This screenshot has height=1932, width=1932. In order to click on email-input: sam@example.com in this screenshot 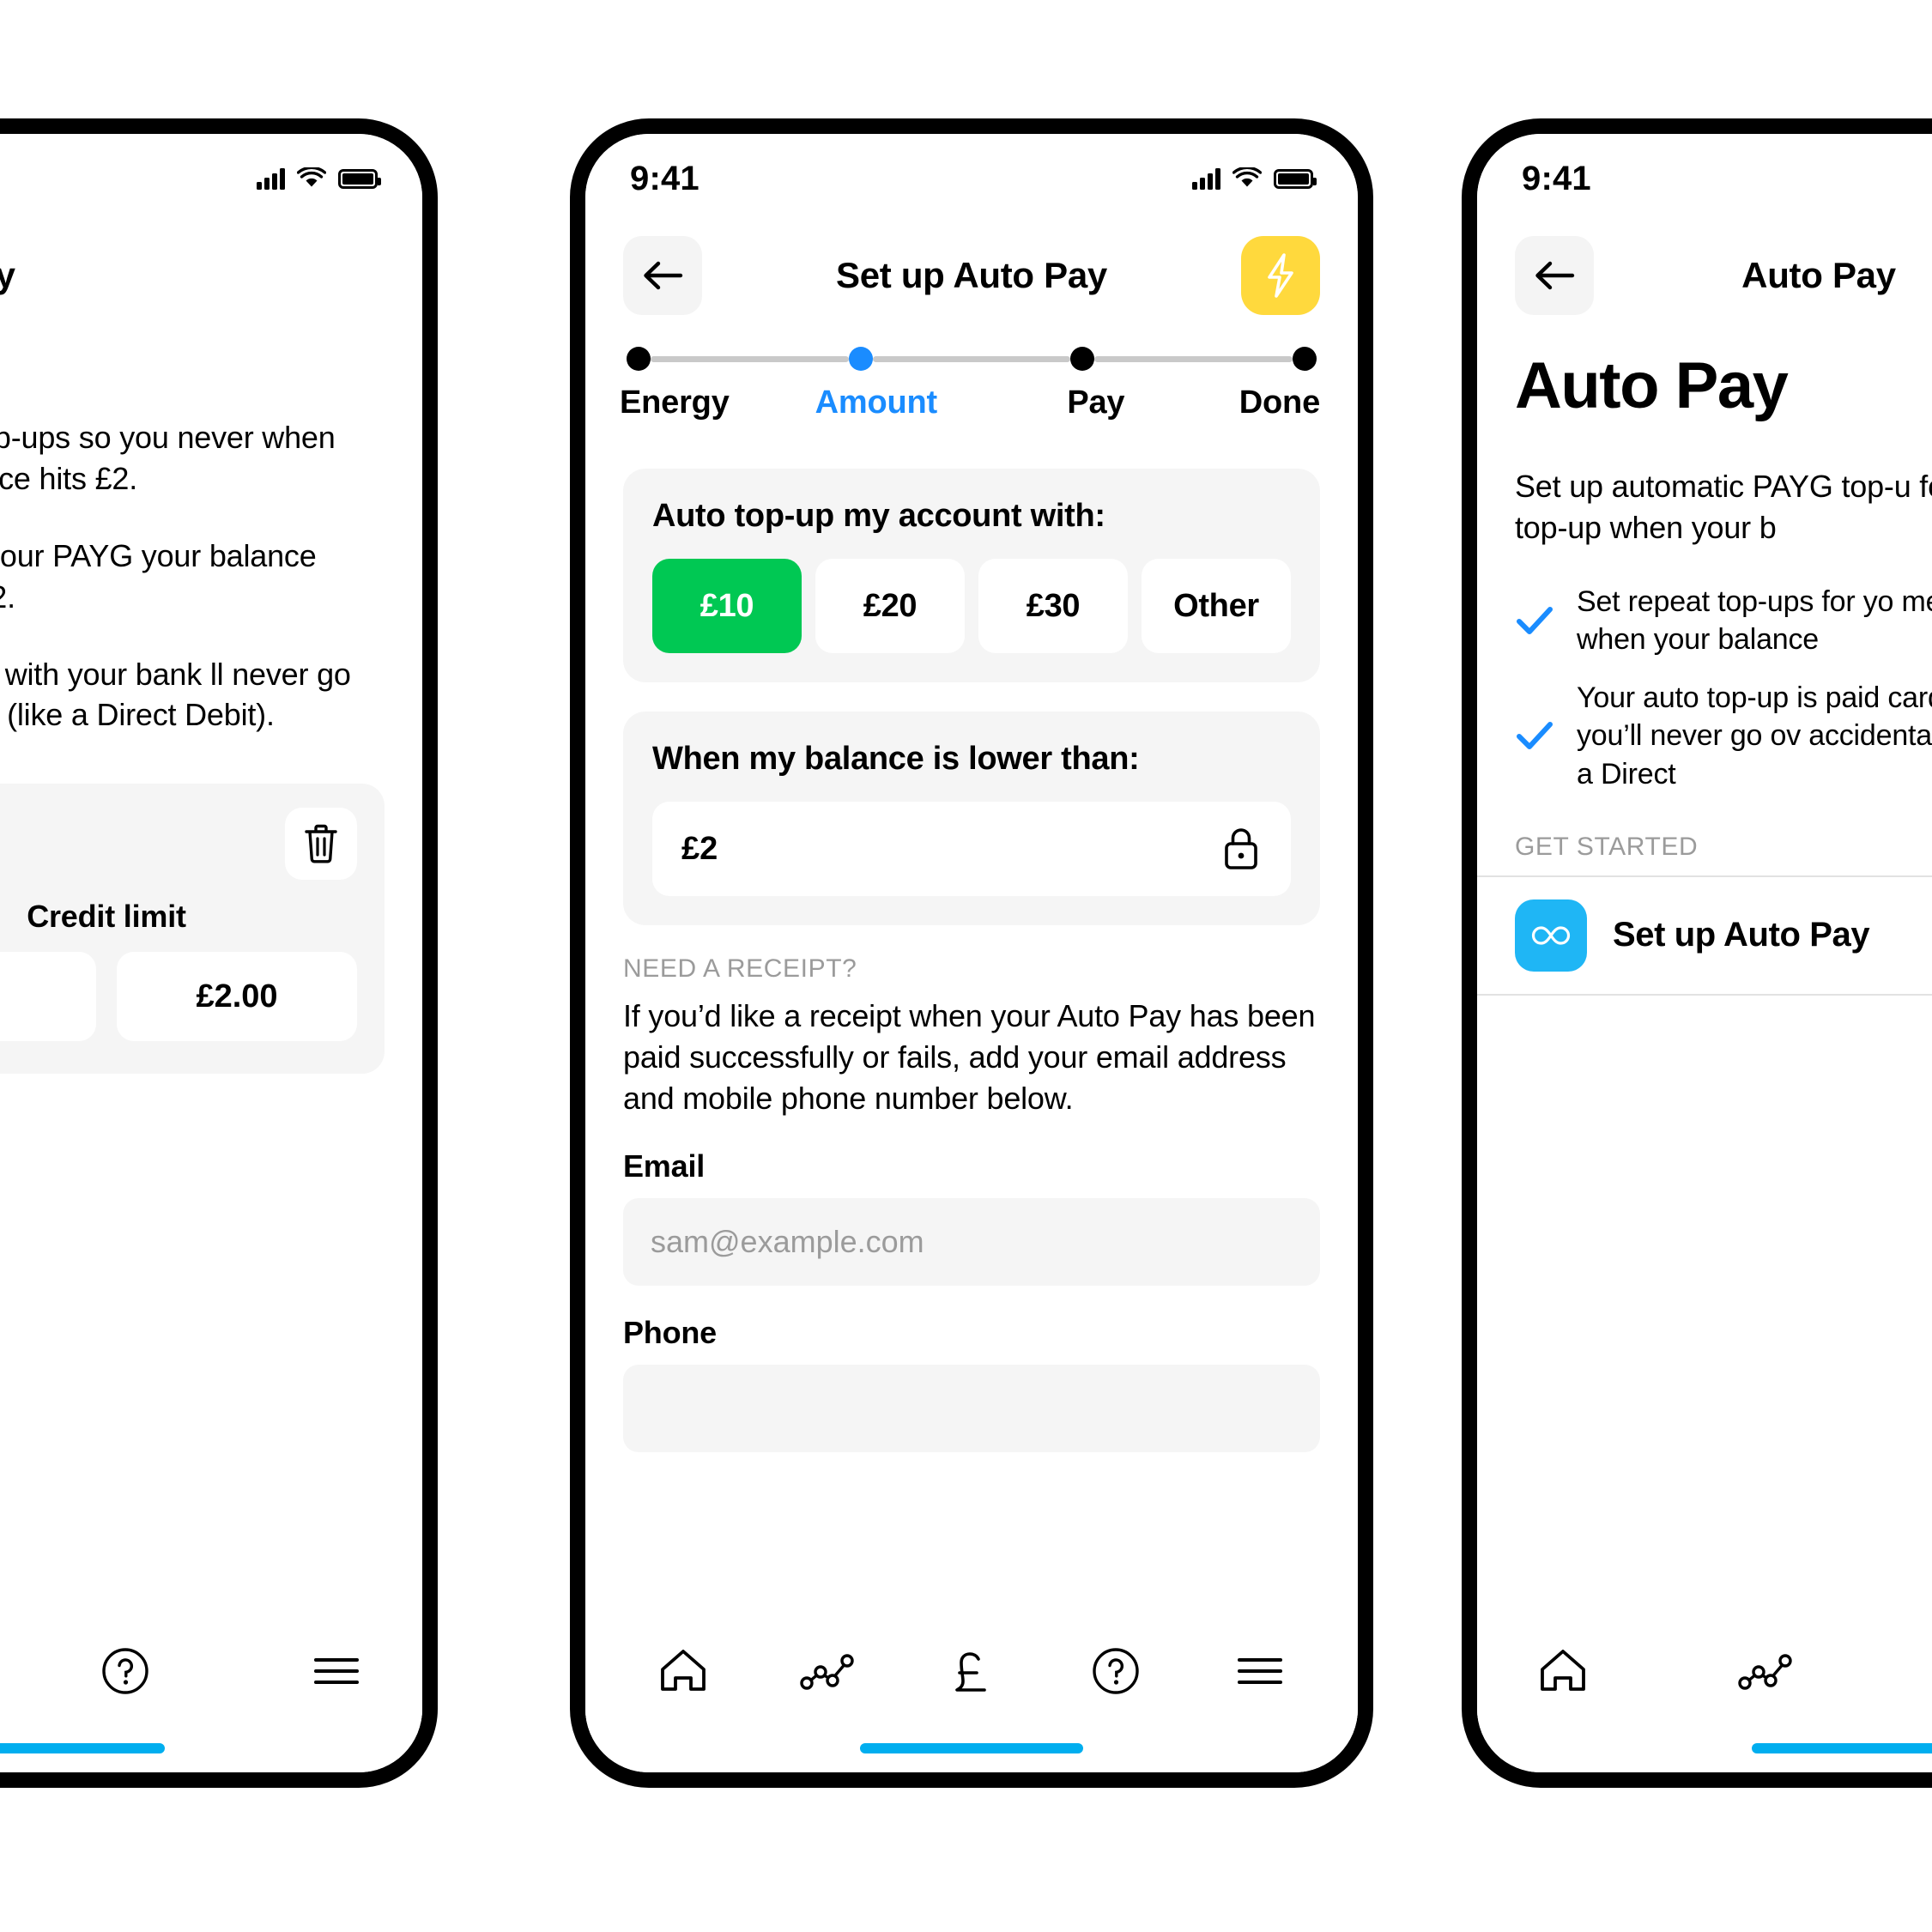, I will do `click(972, 1241)`.